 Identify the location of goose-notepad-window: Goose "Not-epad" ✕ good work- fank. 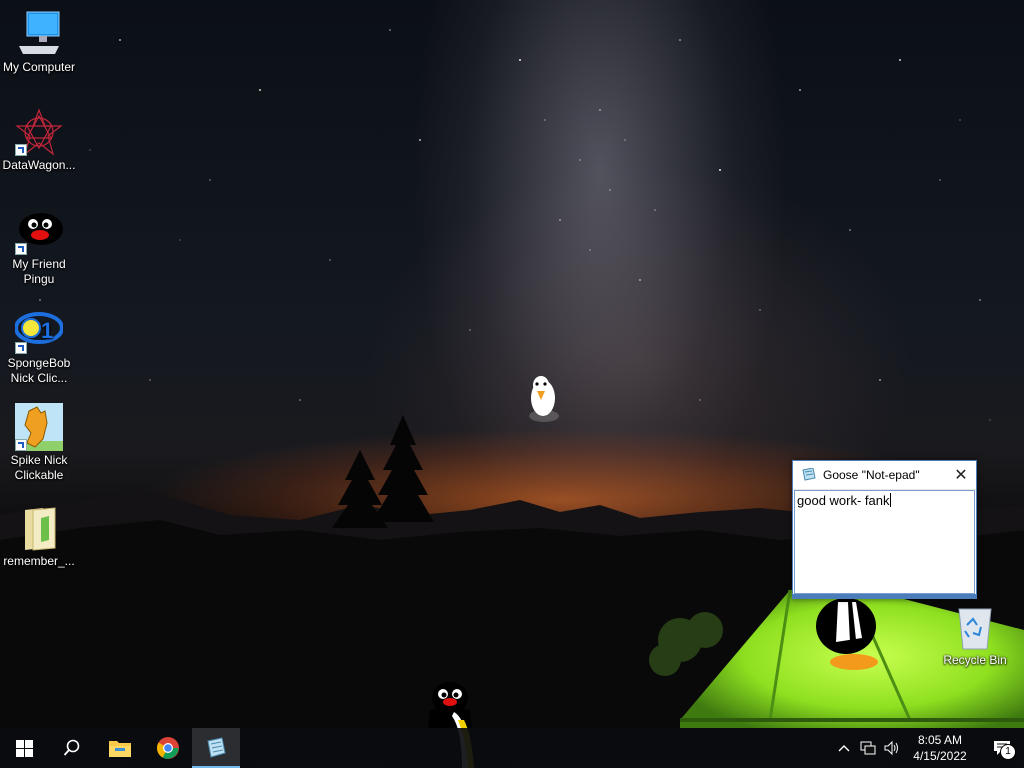
(884, 529).